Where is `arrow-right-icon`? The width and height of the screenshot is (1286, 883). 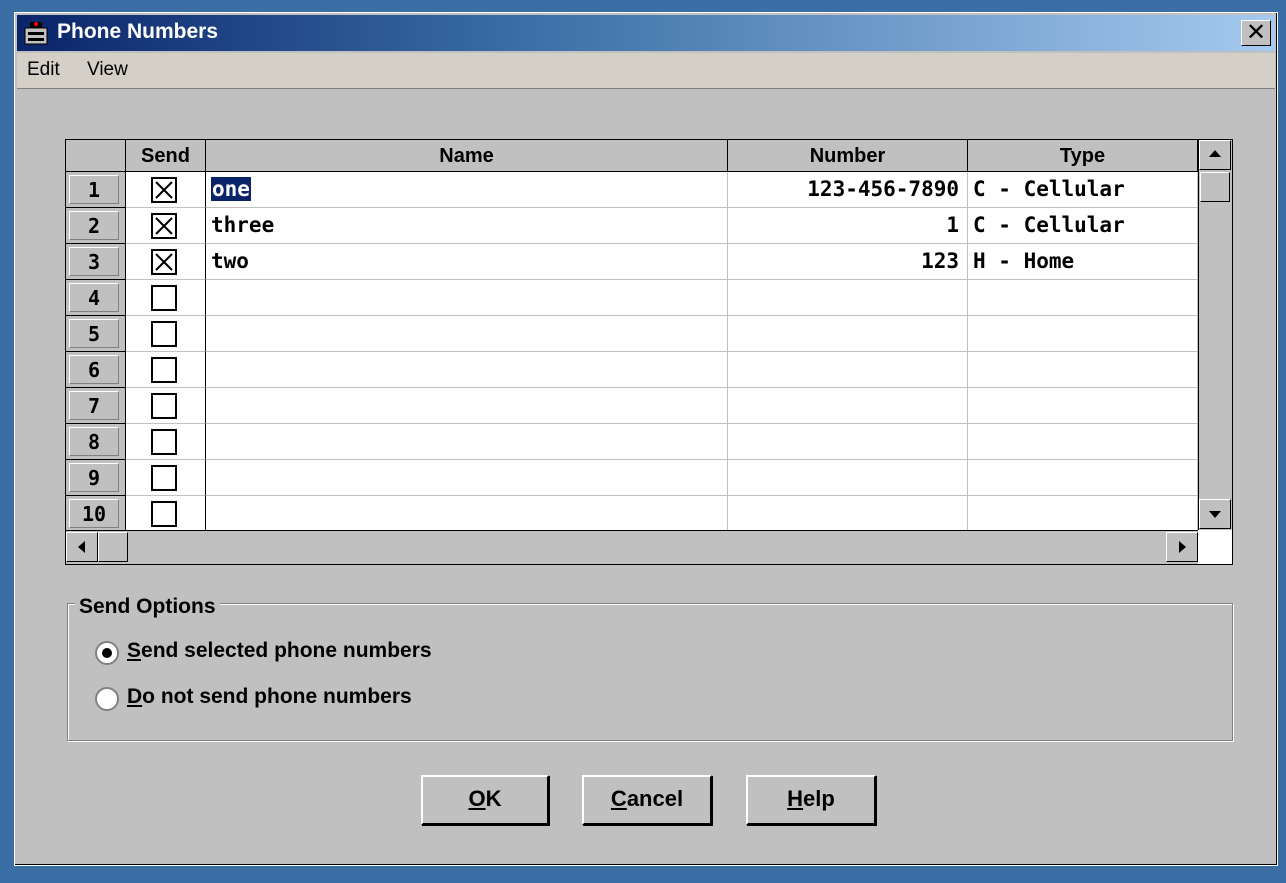
arrow-right-icon is located at coordinates (1182, 547).